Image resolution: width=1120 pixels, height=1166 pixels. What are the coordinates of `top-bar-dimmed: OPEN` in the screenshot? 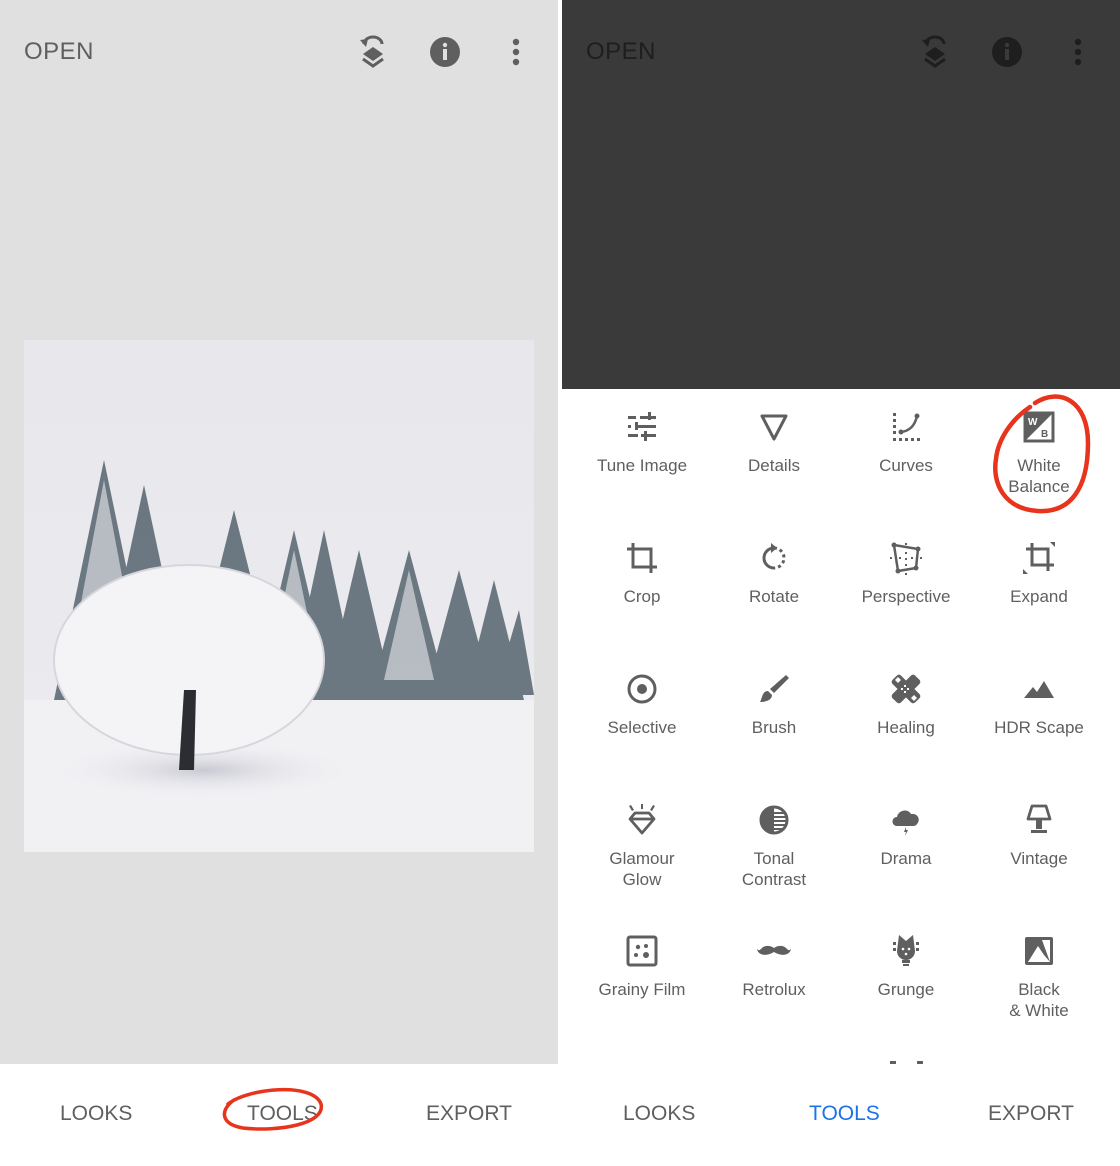 It's located at (841, 52).